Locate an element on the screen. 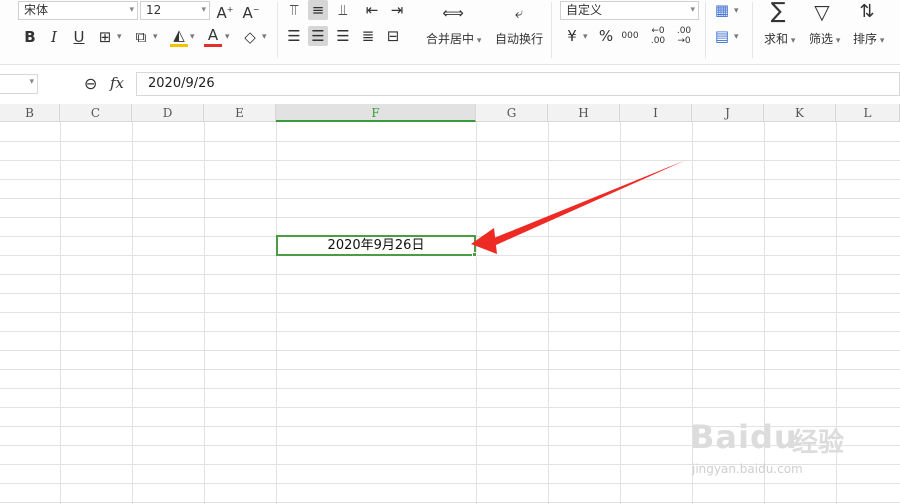 The width and height of the screenshot is (900, 504). baidu-watermark: Baidu 经验 jingyan.baidu.com is located at coordinates (775, 447).